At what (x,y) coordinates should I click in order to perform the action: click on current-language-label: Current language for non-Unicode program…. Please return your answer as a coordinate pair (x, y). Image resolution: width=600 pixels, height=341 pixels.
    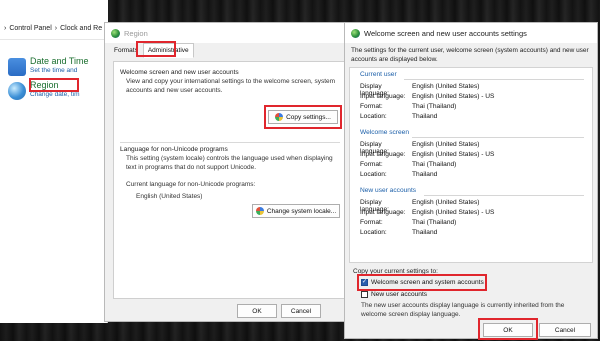
    Looking at the image, I should click on (191, 184).